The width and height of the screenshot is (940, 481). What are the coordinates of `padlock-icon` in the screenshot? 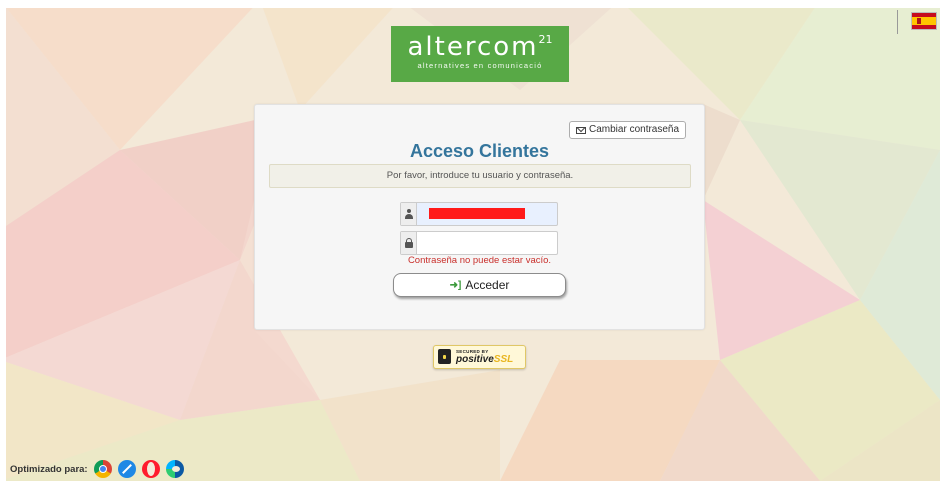 It's located at (444, 356).